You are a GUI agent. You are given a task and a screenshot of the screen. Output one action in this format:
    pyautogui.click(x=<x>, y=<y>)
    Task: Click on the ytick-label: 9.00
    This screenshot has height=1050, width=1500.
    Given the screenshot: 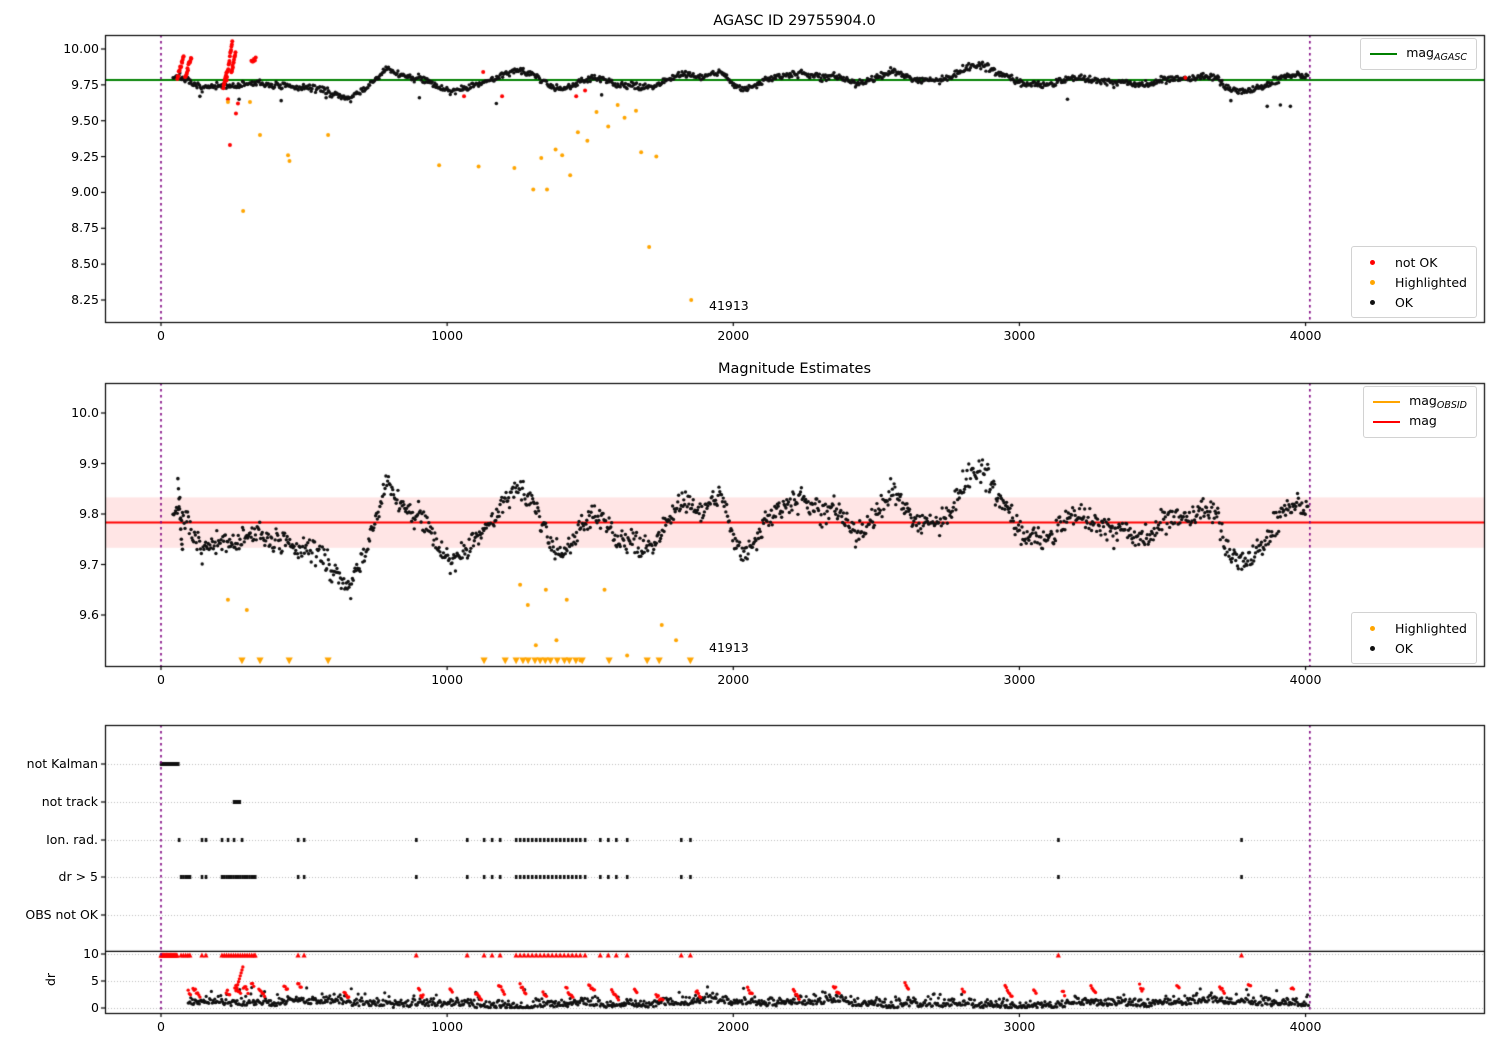 What is the action you would take?
    pyautogui.click(x=85, y=192)
    